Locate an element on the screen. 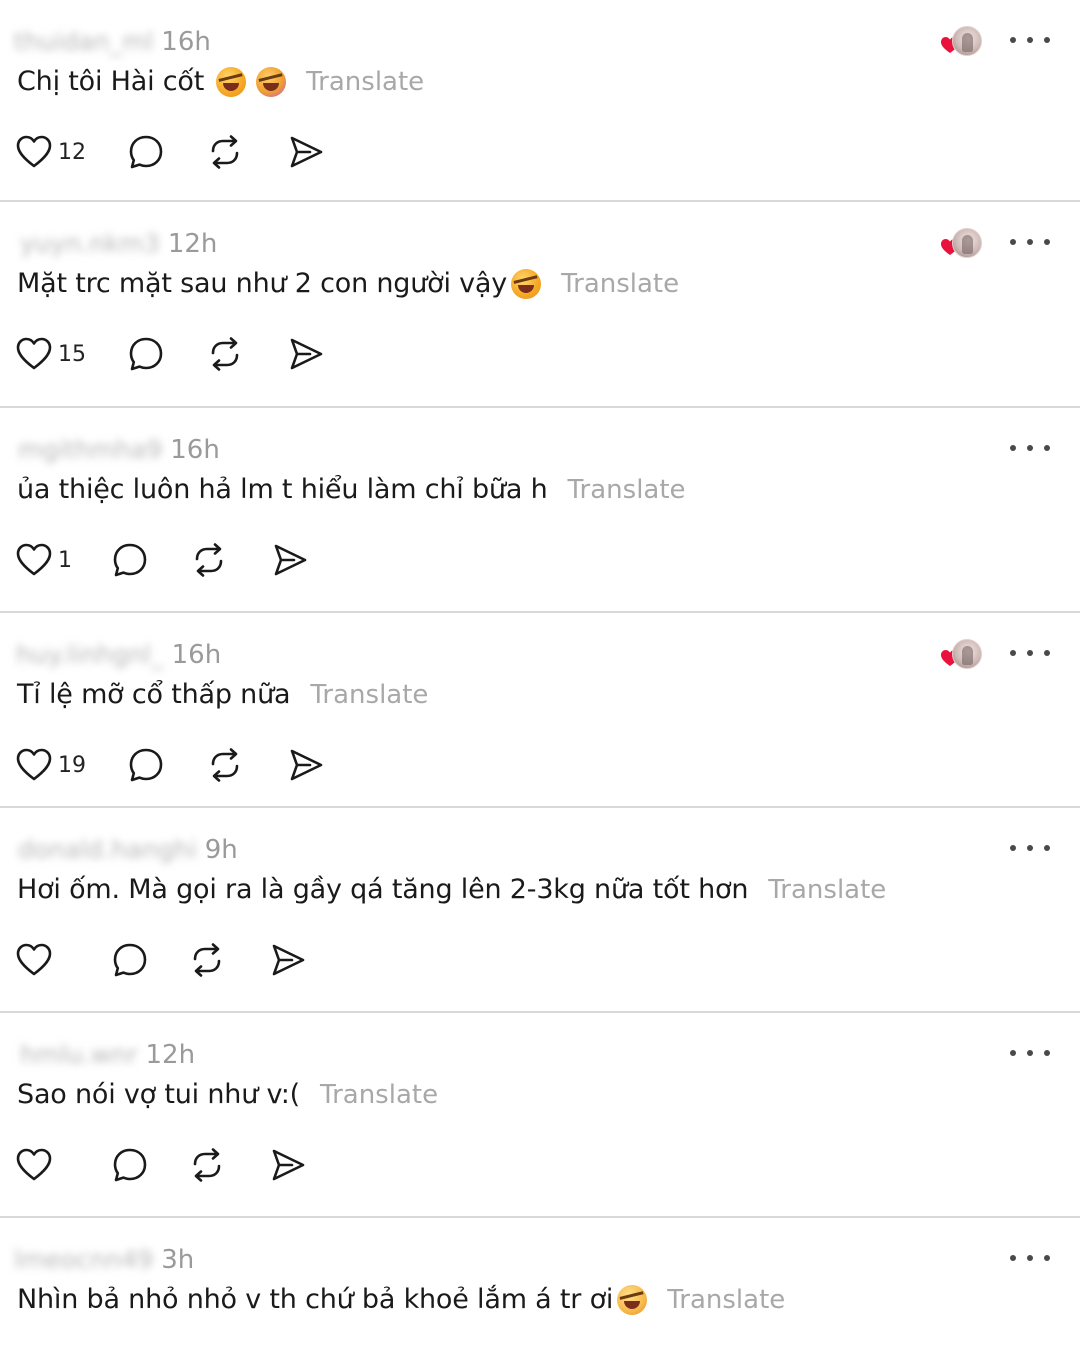 The height and width of the screenshot is (1350, 1080). username-link: lmeocnn49 is located at coordinates (83, 1260).